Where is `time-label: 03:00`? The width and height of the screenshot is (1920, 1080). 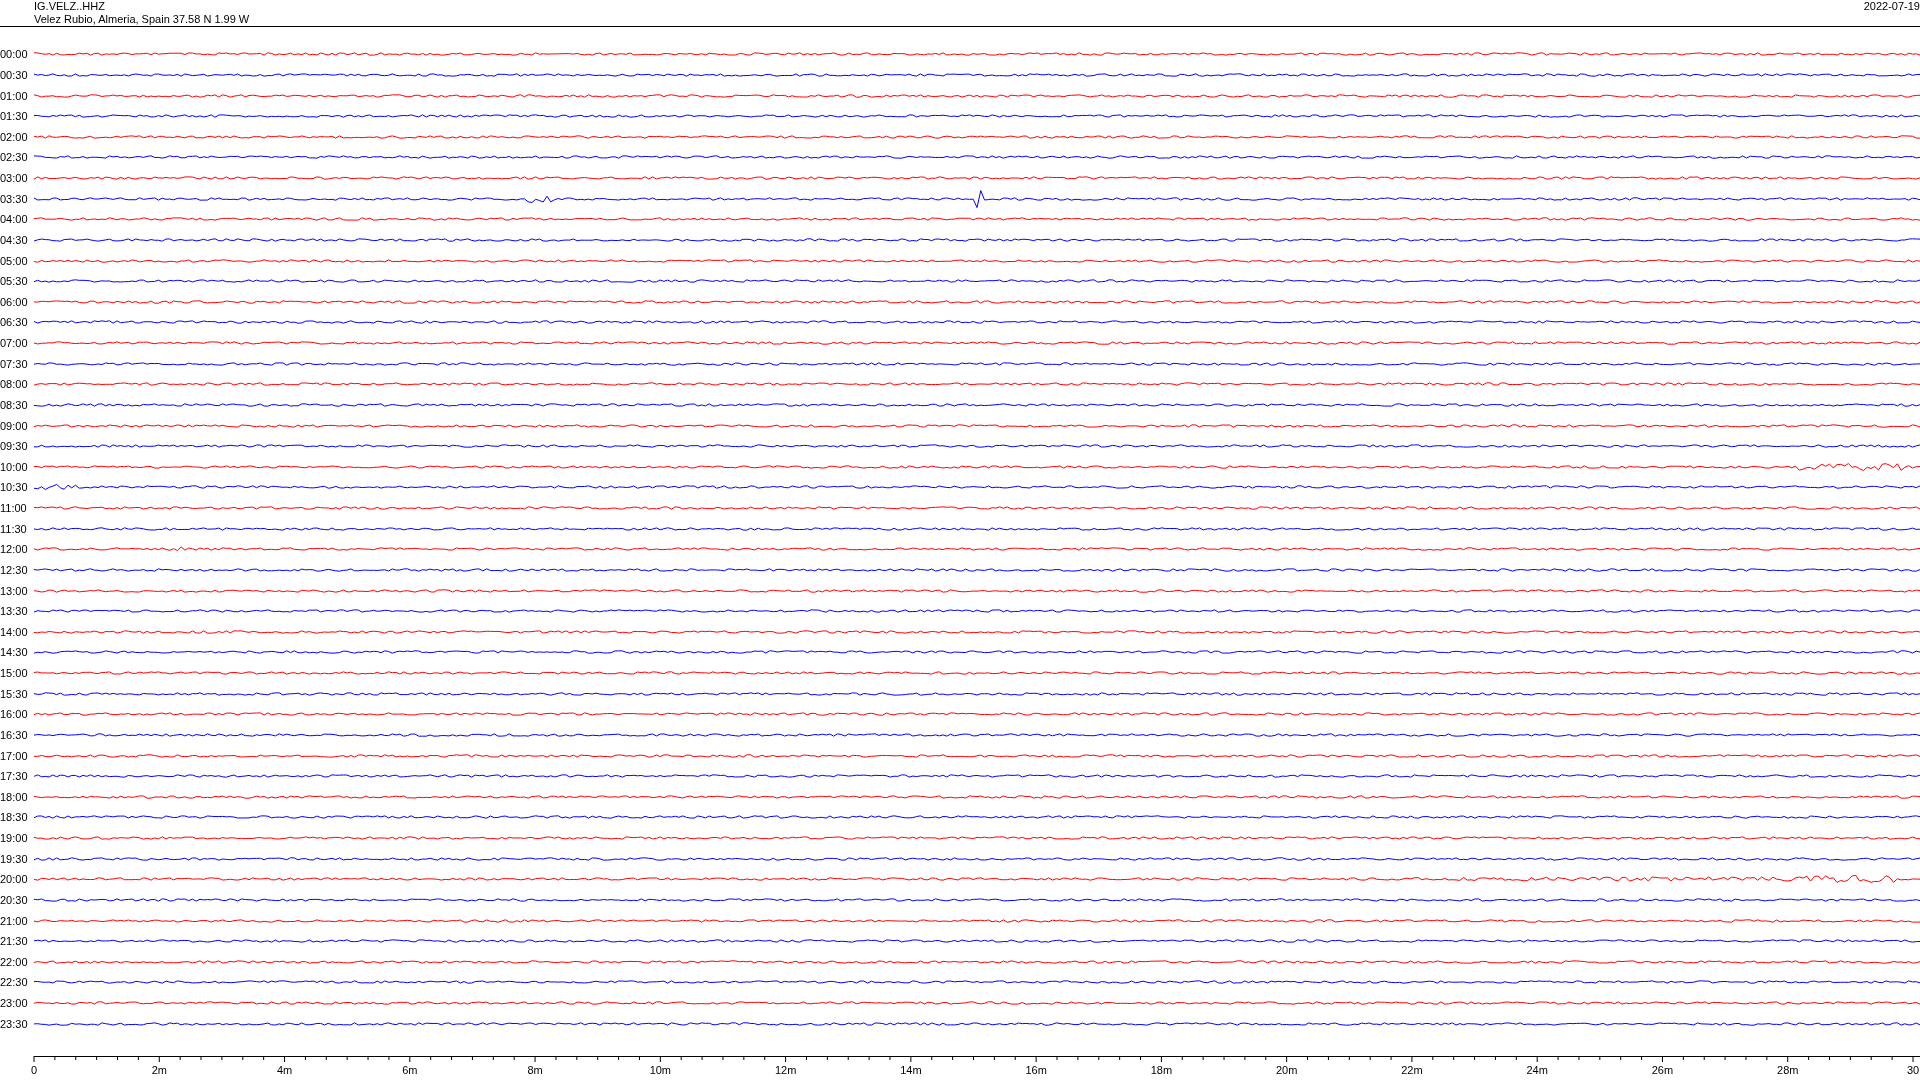
time-label: 03:00 is located at coordinates (14, 178).